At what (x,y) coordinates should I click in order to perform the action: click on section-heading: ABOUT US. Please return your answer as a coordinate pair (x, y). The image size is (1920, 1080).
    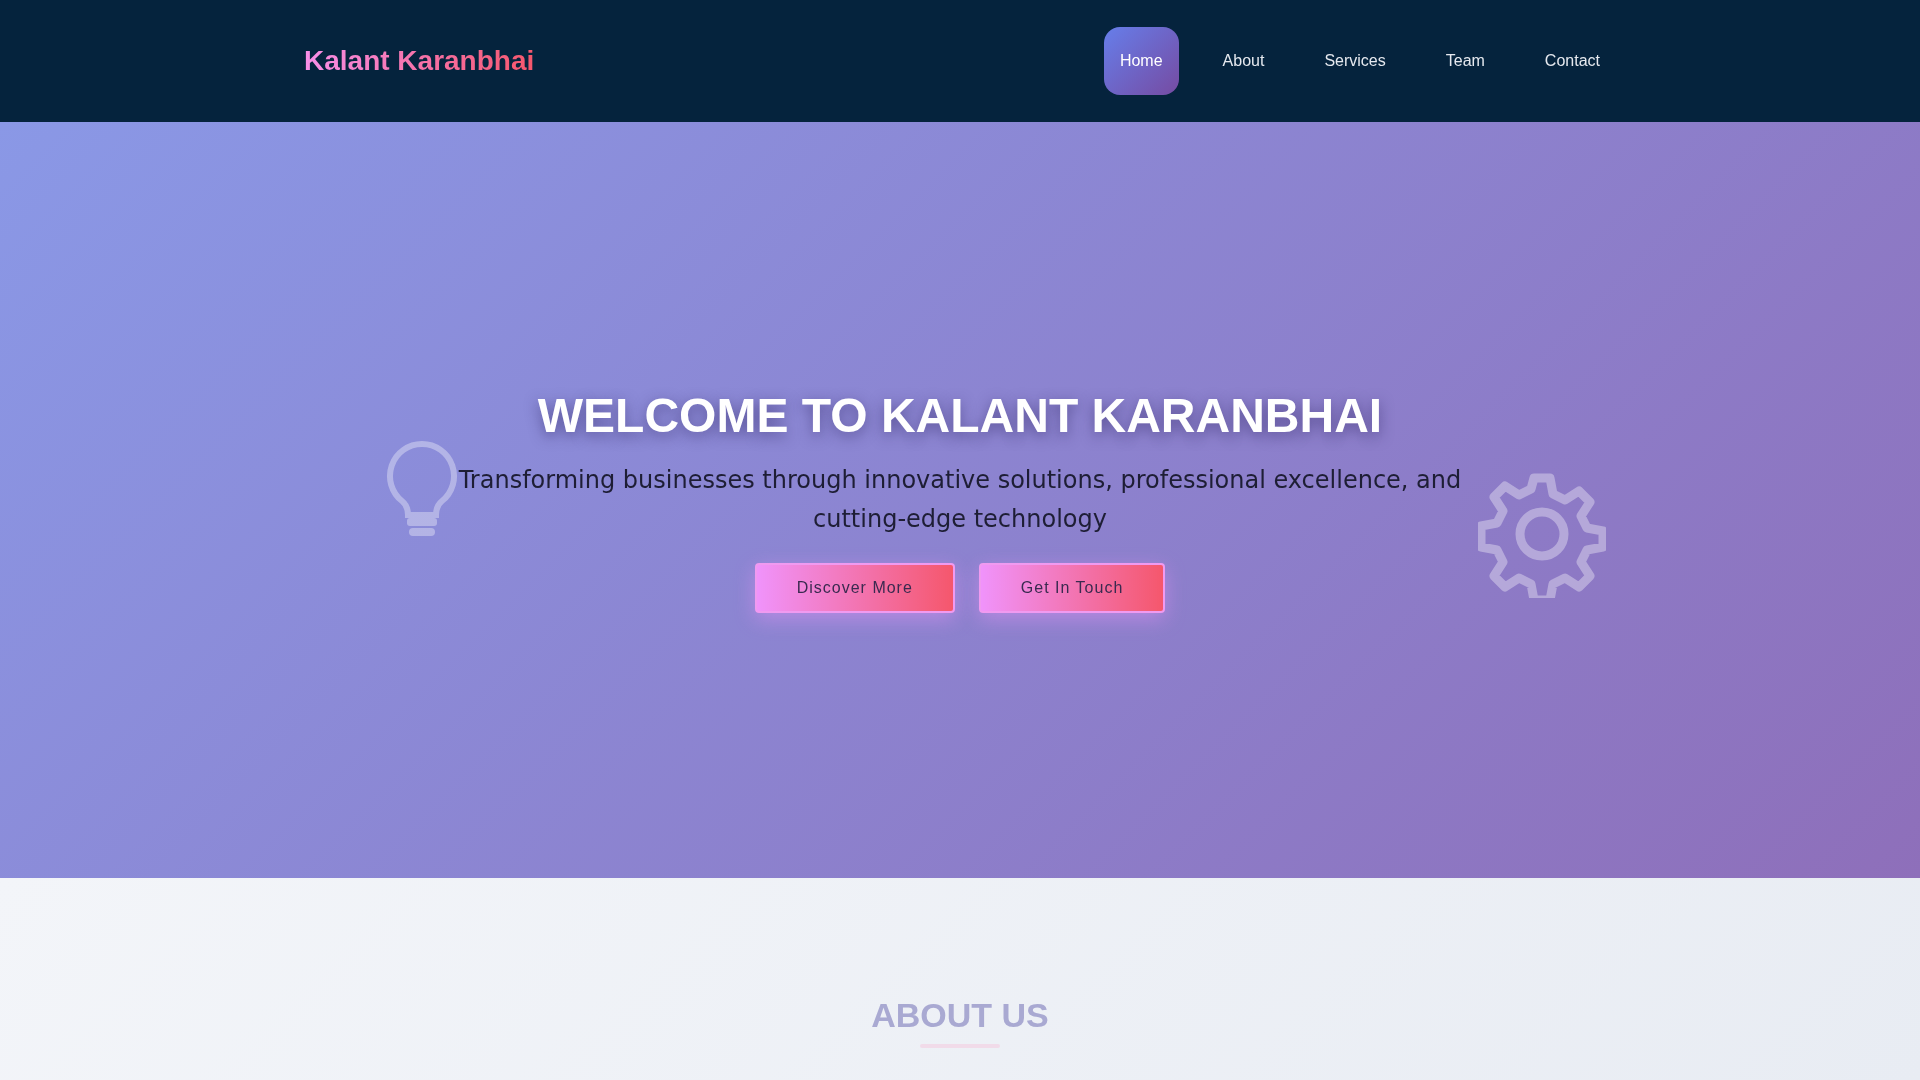
    Looking at the image, I should click on (960, 1015).